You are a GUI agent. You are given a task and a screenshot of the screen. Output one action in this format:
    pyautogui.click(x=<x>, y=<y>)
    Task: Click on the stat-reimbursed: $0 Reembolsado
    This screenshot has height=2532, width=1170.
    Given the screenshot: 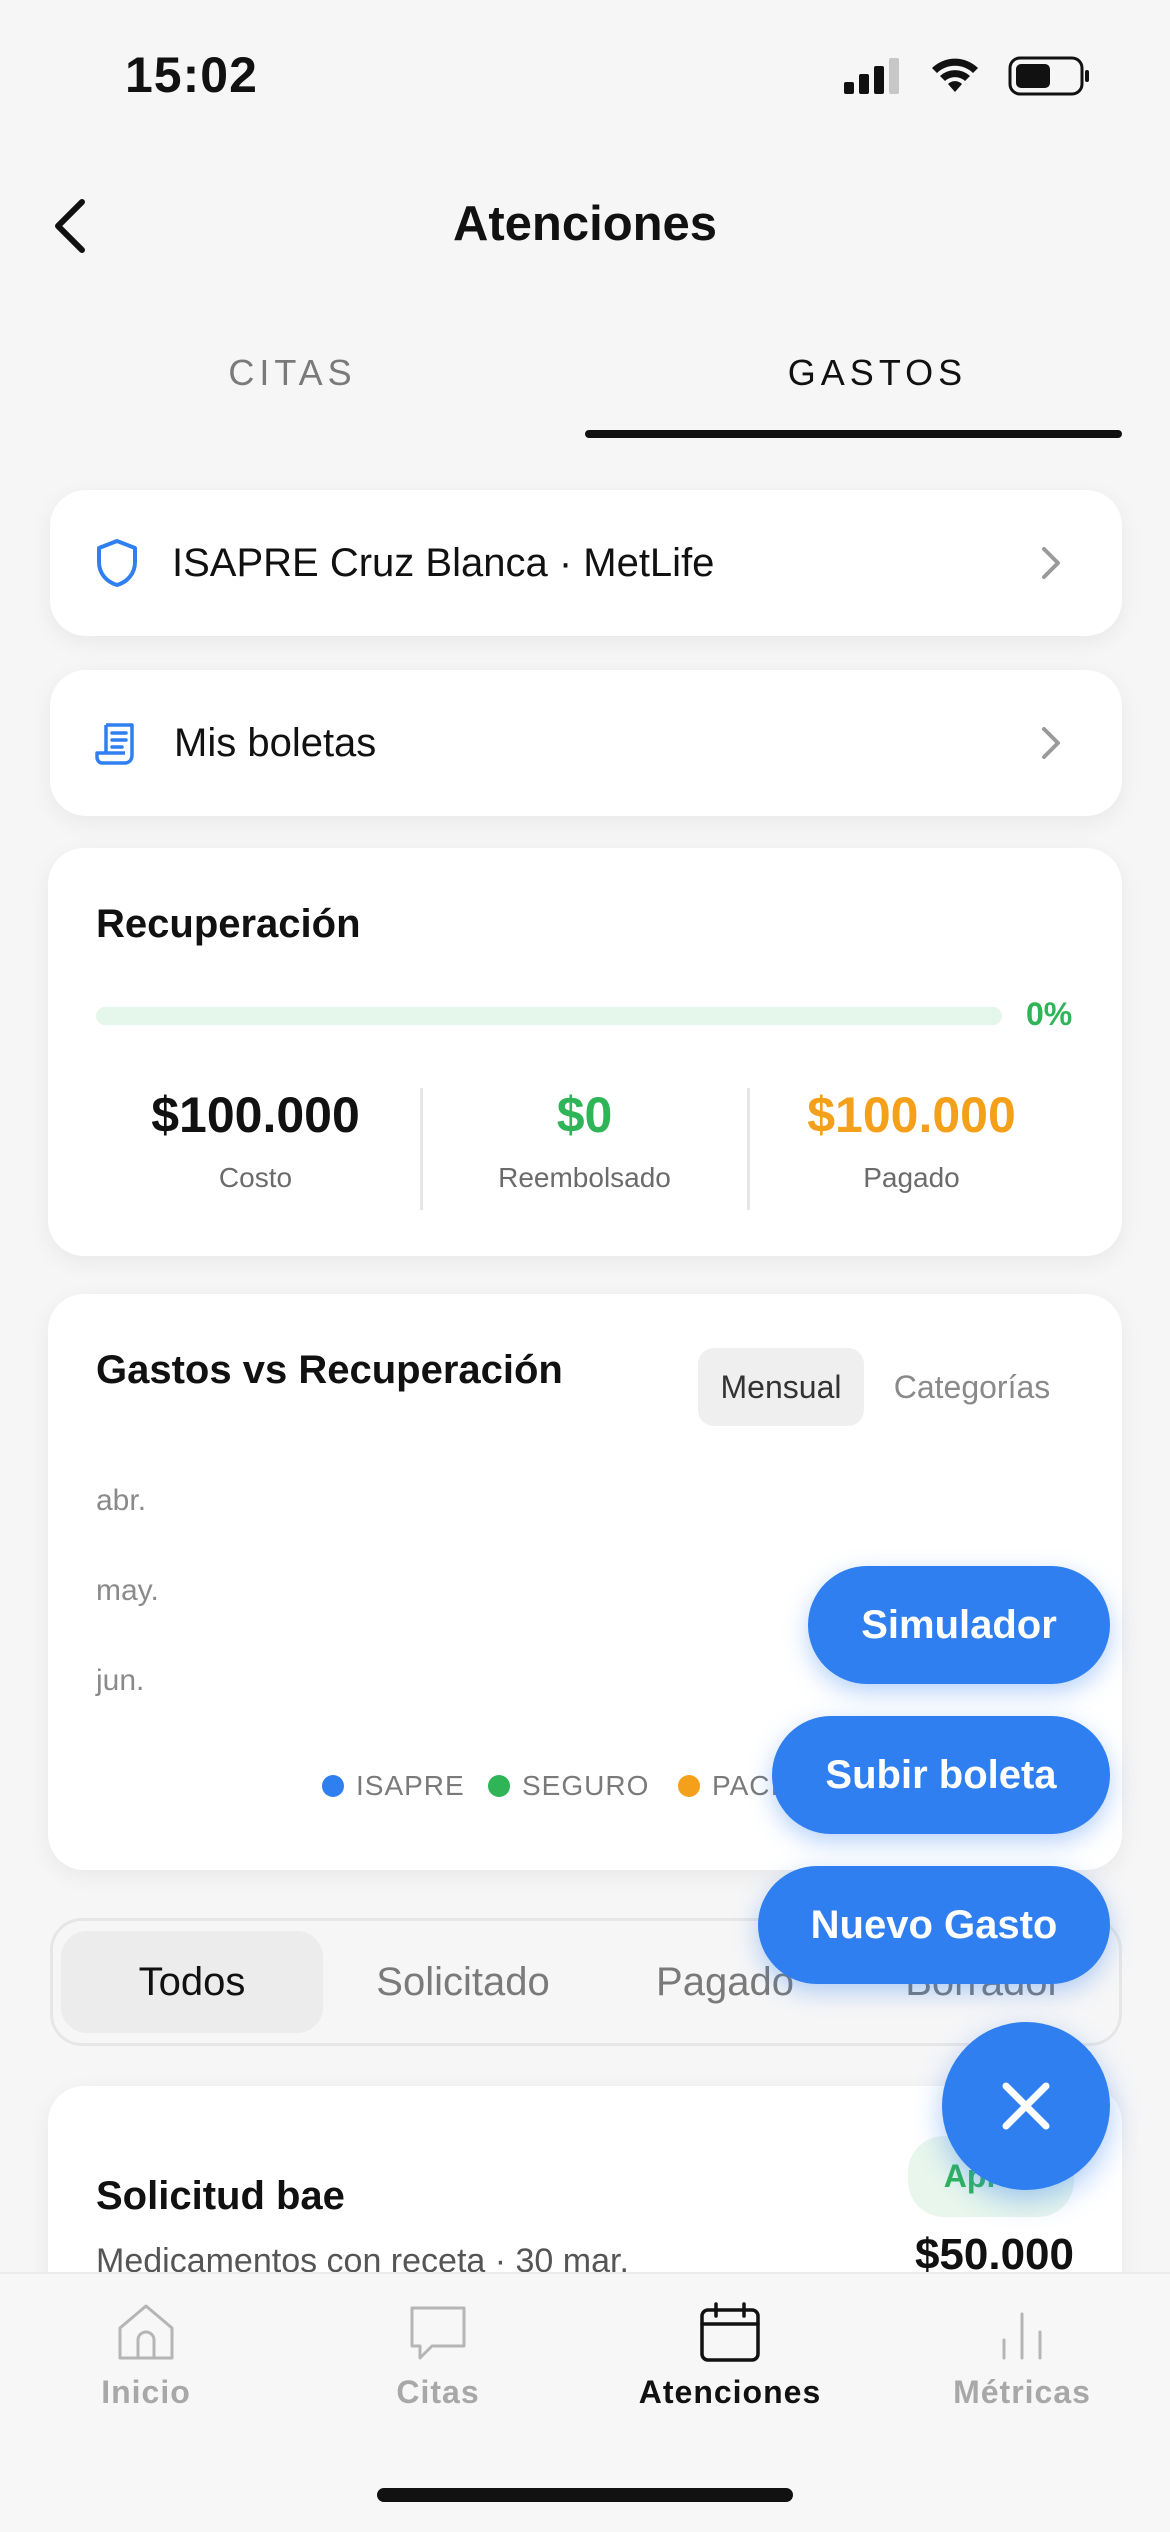 What is the action you would take?
    pyautogui.click(x=584, y=1140)
    